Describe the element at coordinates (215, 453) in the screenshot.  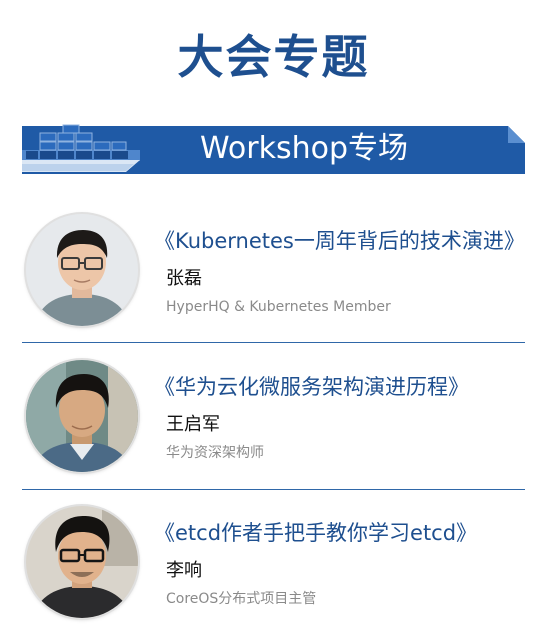
I see `speaker-role: 华为资深架构师` at that location.